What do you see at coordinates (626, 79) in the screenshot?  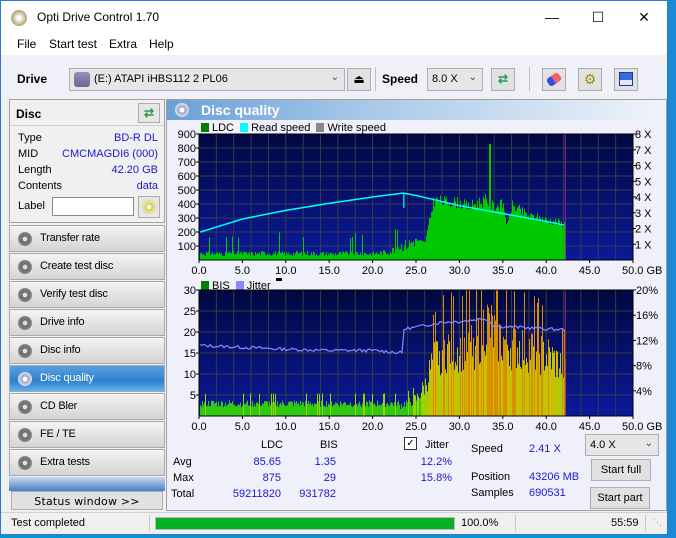 I see `save-button` at bounding box center [626, 79].